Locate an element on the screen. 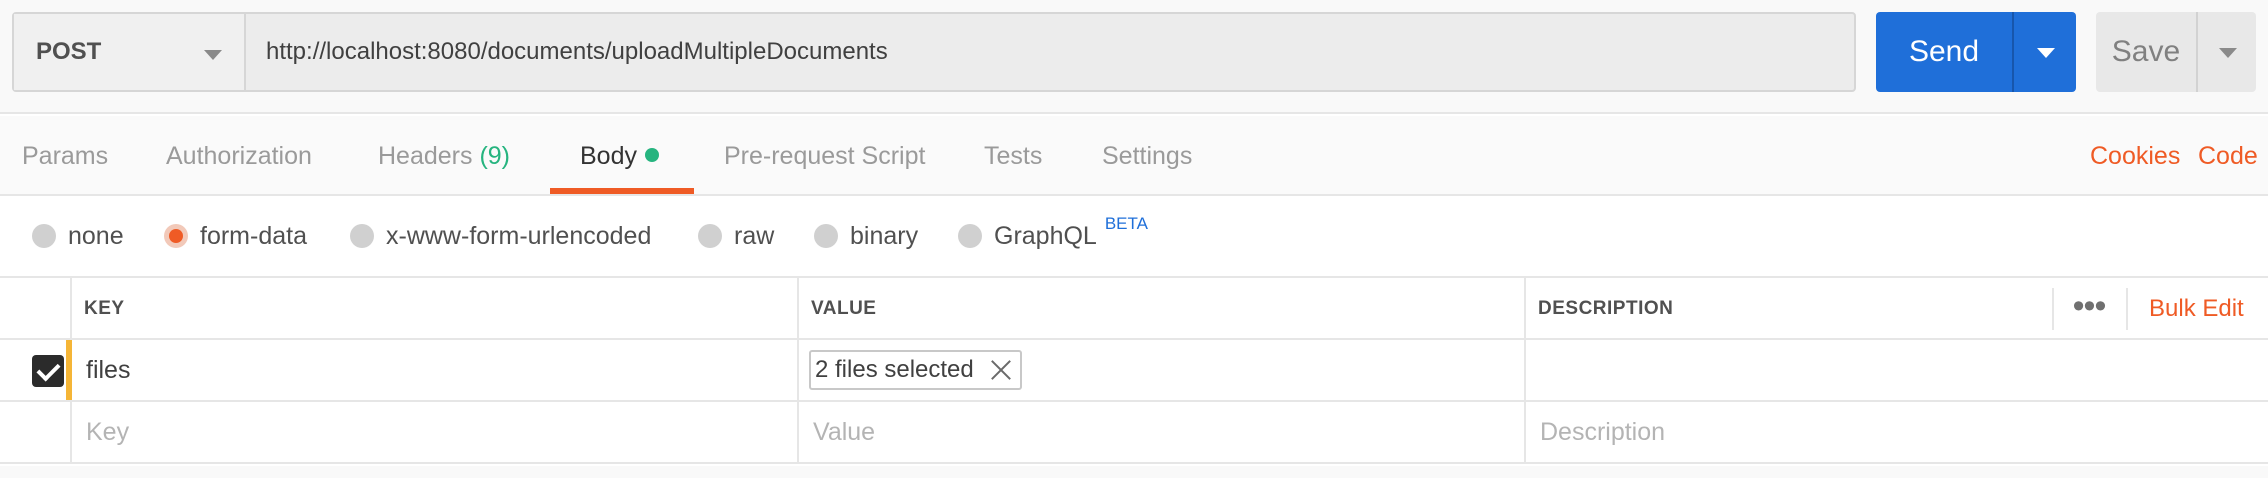  body-type-form-data-label: form-data is located at coordinates (253, 235).